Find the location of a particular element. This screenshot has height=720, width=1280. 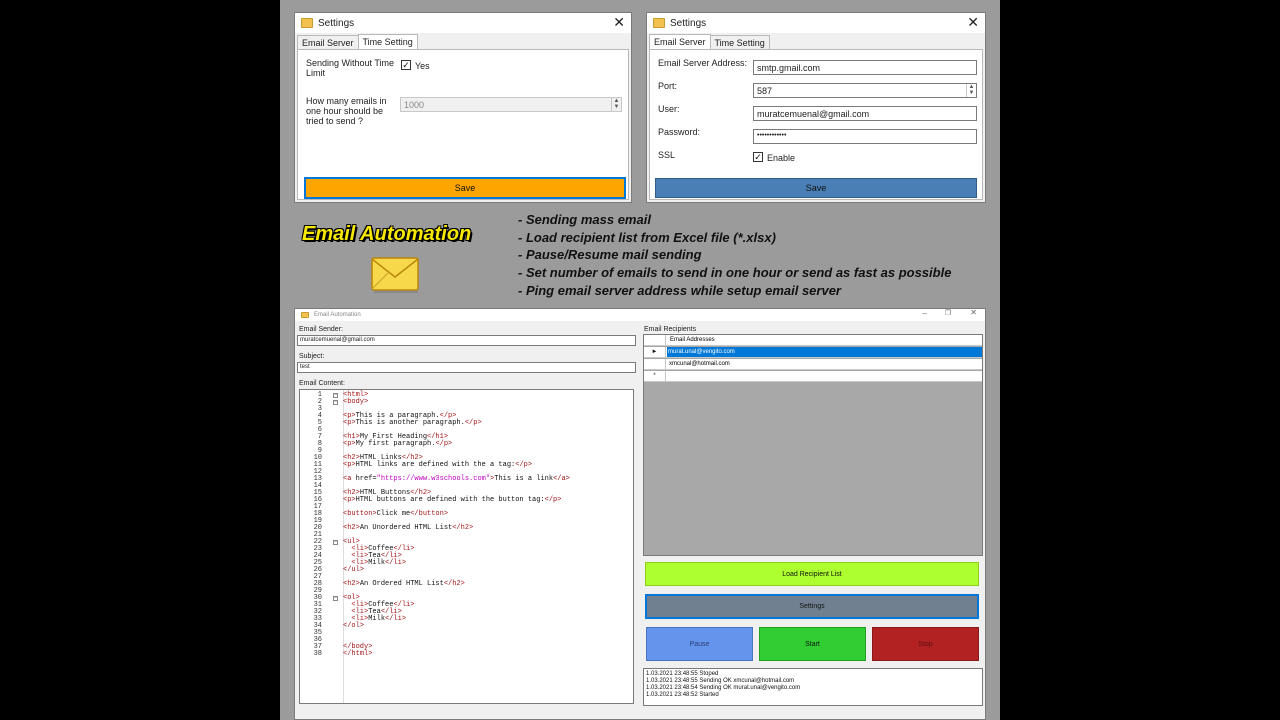

sender-input: muratcemuenal@gmail.com is located at coordinates (466, 340).